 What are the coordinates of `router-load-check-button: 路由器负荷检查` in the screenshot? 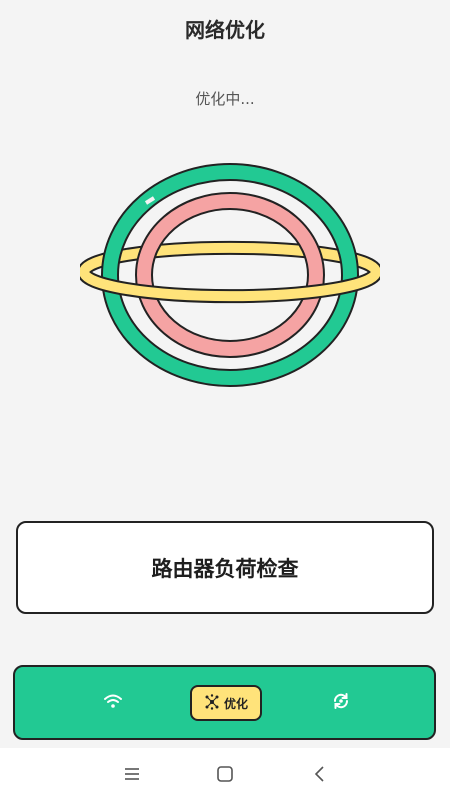 It's located at (225, 567).